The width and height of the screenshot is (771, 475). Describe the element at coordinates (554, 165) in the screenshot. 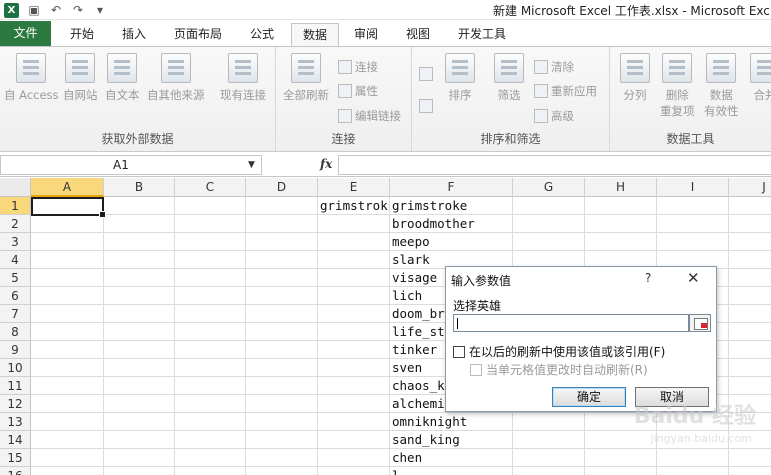

I see `formula-input` at that location.